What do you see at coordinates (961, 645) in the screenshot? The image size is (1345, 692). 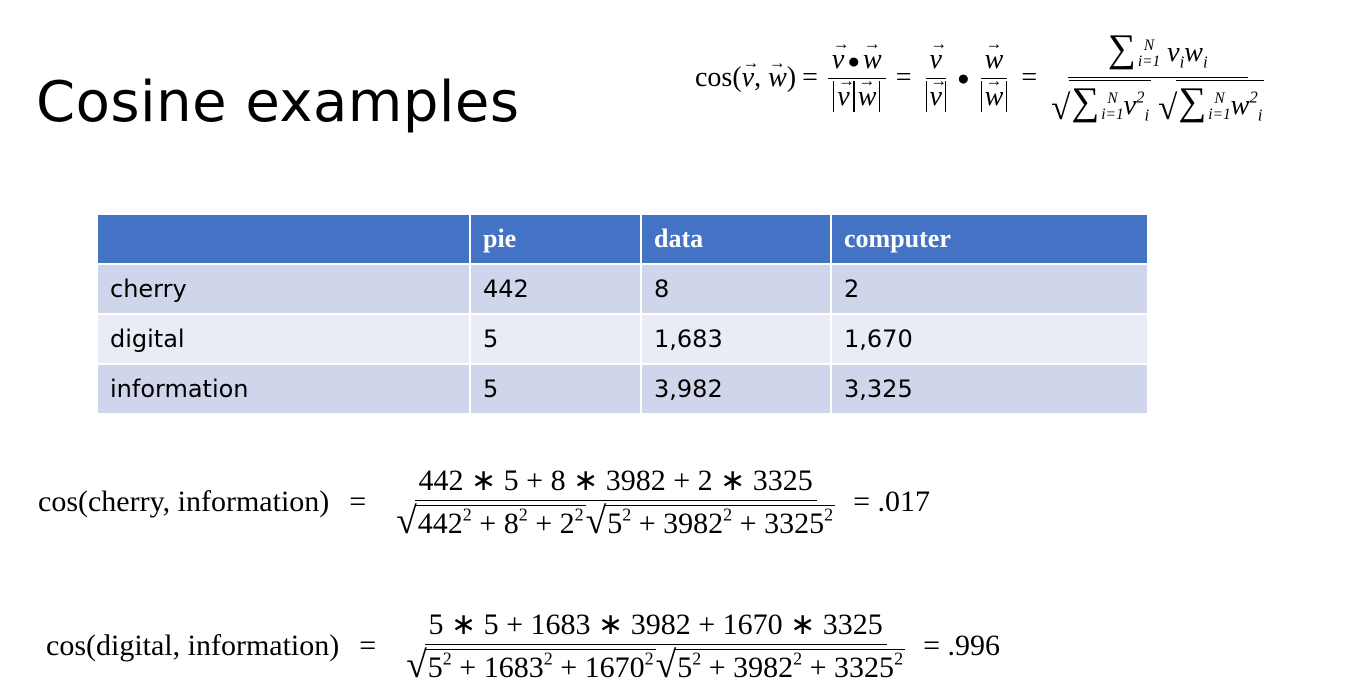 I see `example2-result: = .996` at bounding box center [961, 645].